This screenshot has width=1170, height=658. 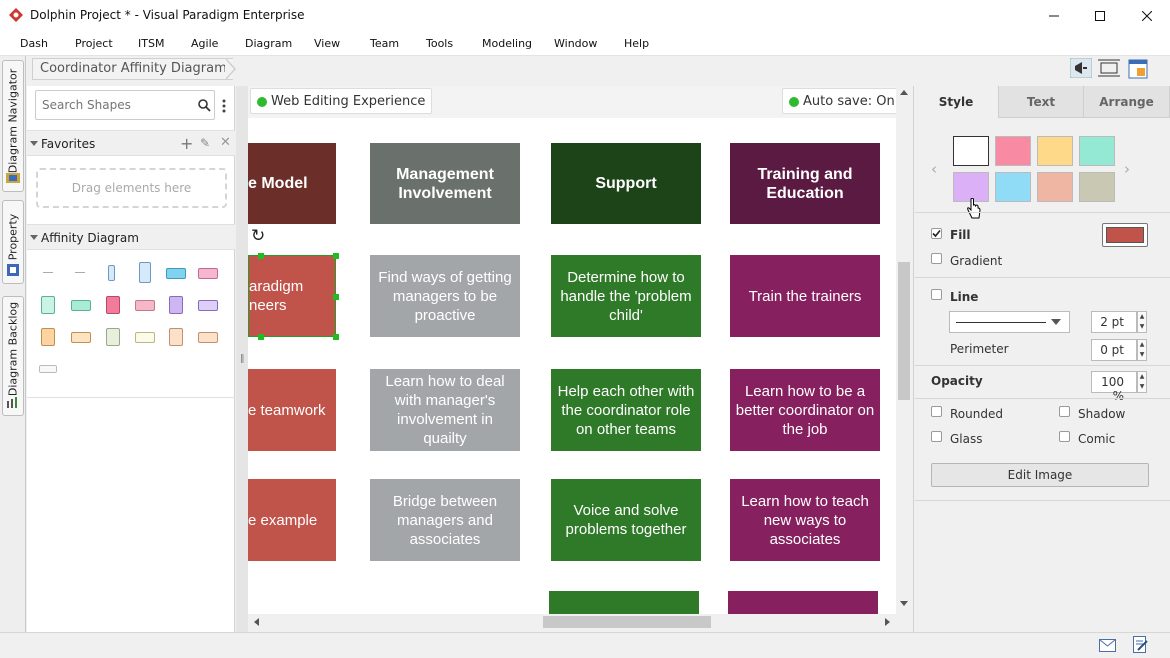 I want to click on shape-orange-wide, so click(x=81, y=337).